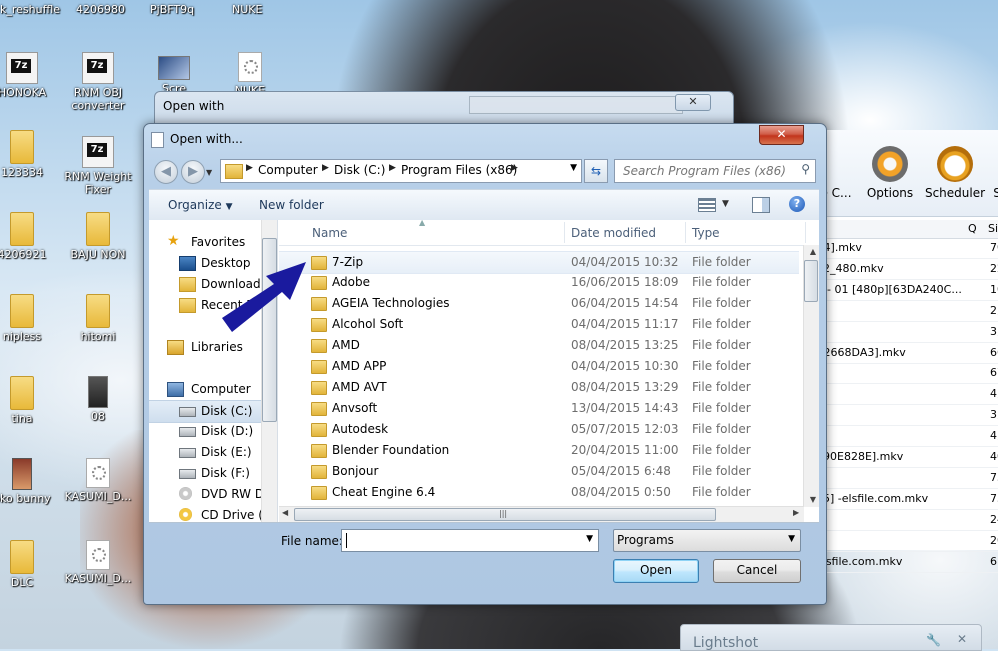 The image size is (998, 651). I want to click on table-row: 7-Zip 04/04/2015 10:32 File folder, so click(539, 262).